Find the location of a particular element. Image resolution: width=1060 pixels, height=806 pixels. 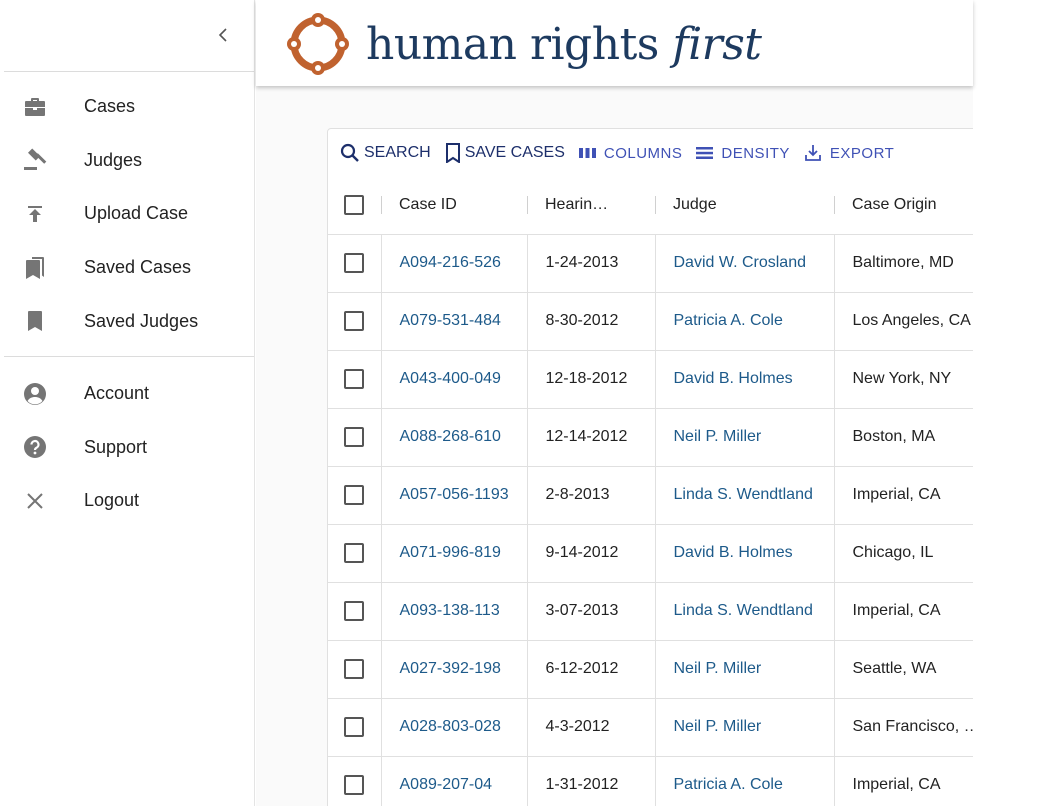

collapse-sidebar-button is located at coordinates (223, 35).